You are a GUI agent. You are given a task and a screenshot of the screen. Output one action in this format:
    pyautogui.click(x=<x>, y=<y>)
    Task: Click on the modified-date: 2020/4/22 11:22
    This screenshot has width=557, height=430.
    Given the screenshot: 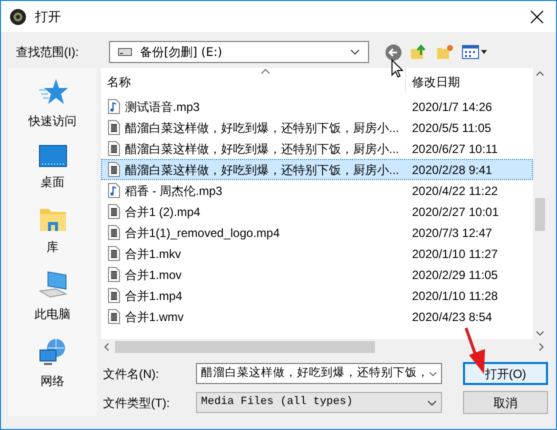 What is the action you would take?
    pyautogui.click(x=454, y=191)
    